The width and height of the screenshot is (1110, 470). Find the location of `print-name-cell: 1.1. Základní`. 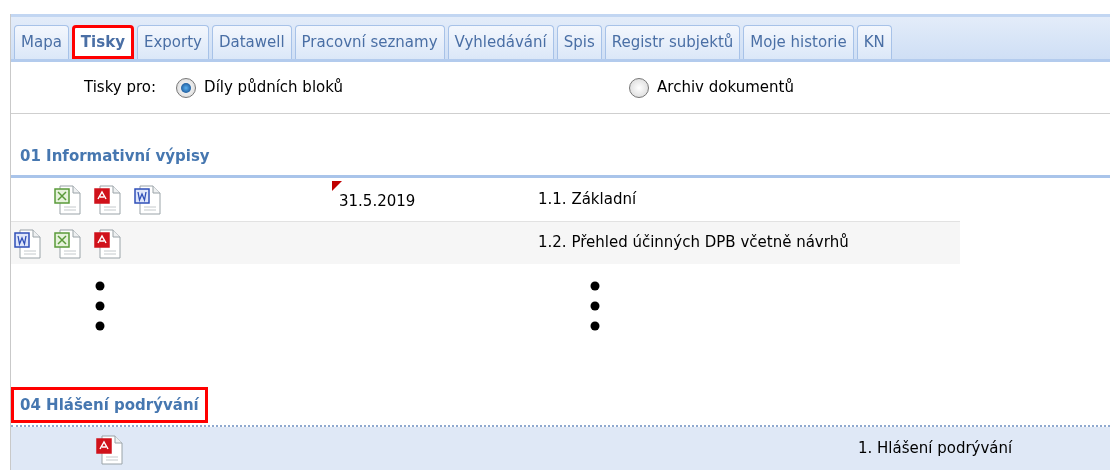

print-name-cell: 1.1. Základní is located at coordinates (587, 199).